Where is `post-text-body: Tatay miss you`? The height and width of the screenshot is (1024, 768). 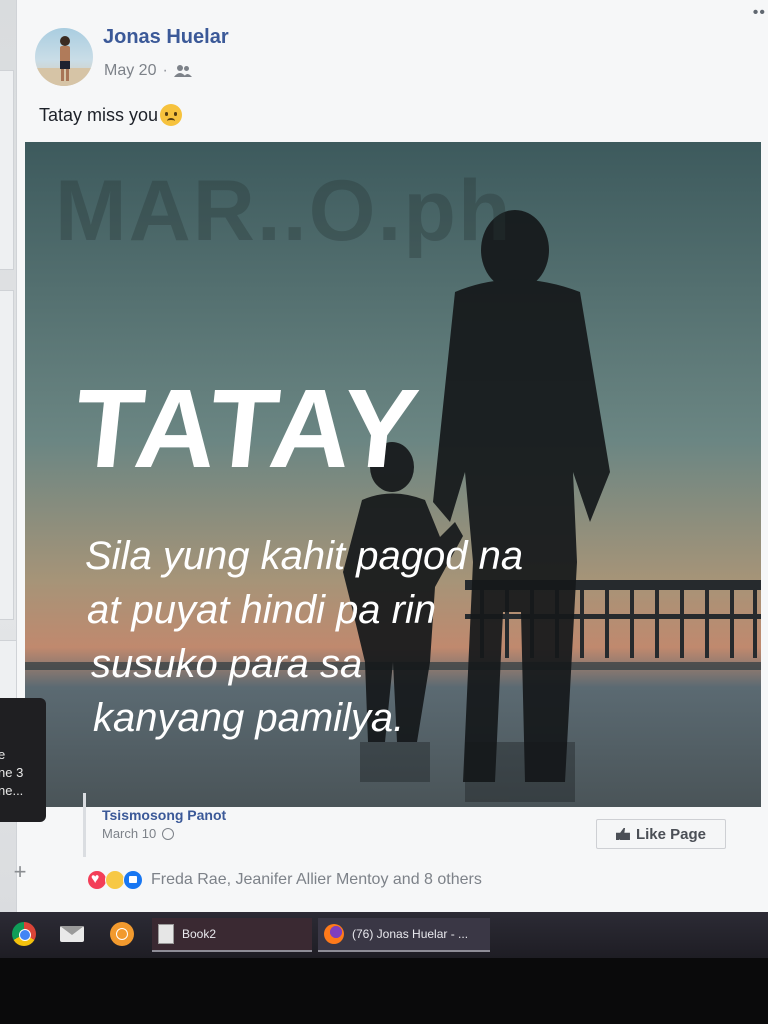
post-text-body: Tatay miss you is located at coordinates (99, 114).